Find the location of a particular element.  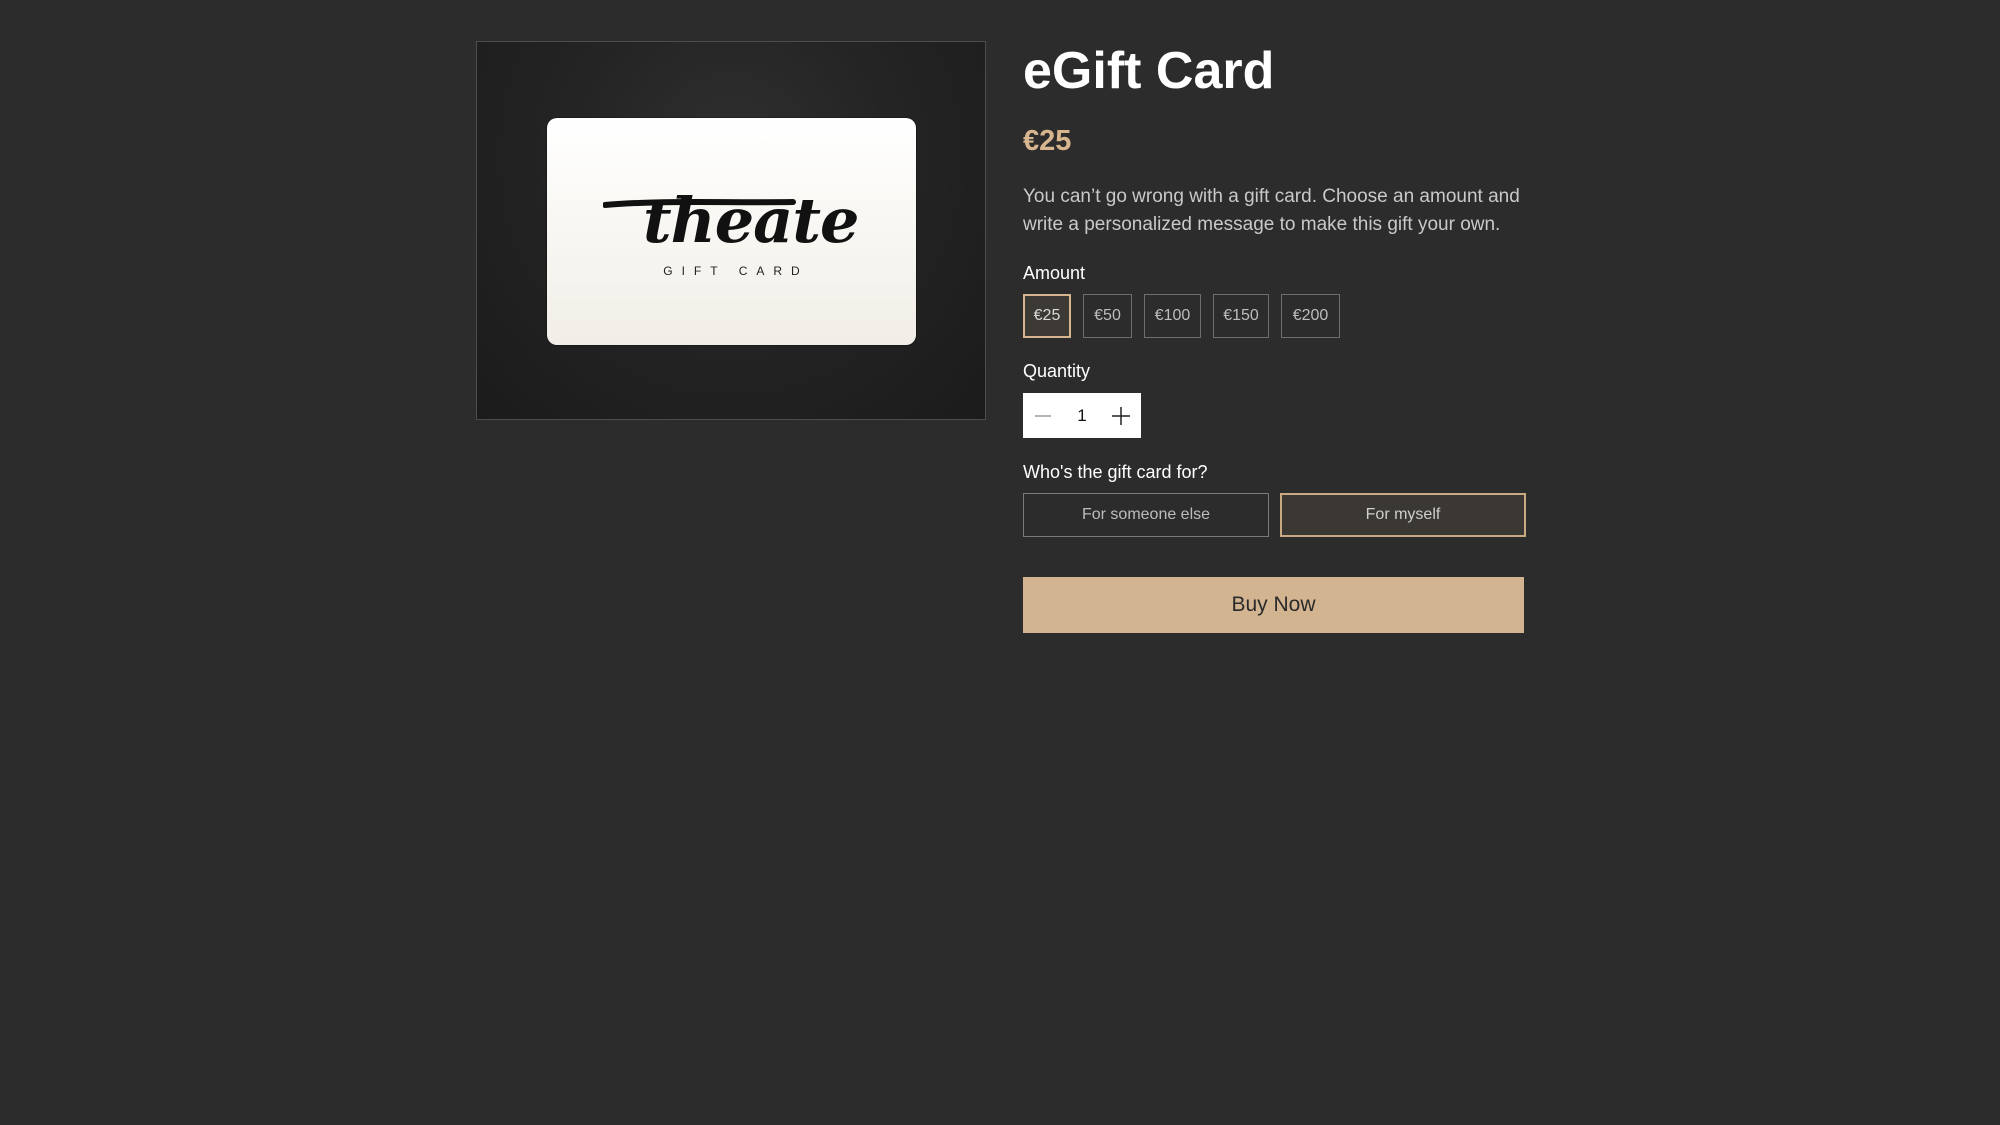

quantity-label: Quantity is located at coordinates (1057, 371).